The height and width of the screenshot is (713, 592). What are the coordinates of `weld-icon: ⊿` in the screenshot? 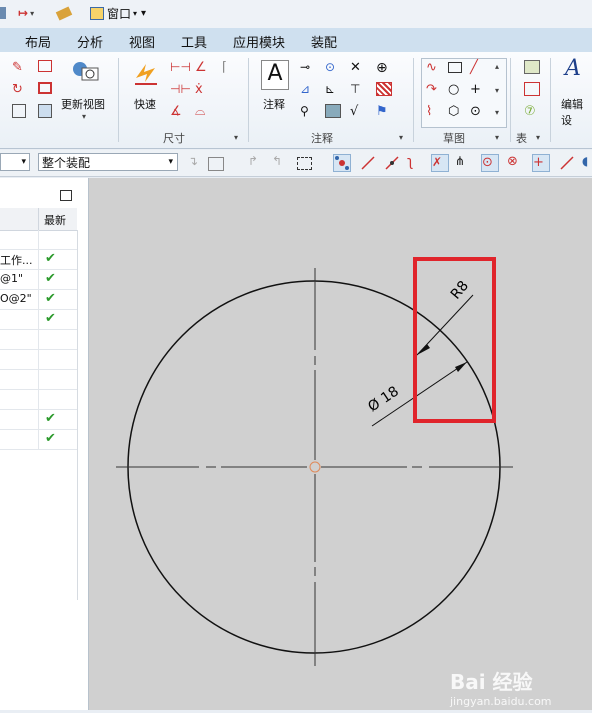 It's located at (308, 90).